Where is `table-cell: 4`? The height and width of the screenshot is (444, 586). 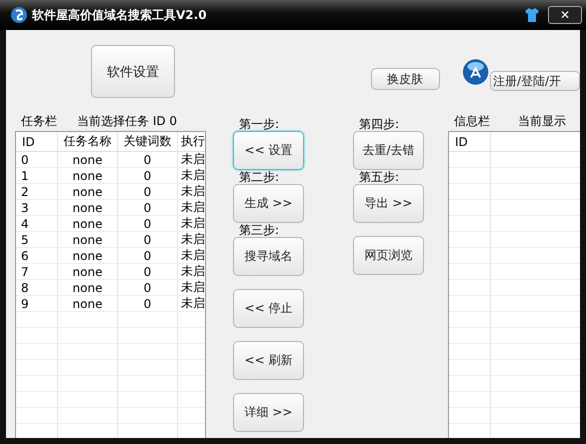 table-cell: 4 is located at coordinates (37, 223).